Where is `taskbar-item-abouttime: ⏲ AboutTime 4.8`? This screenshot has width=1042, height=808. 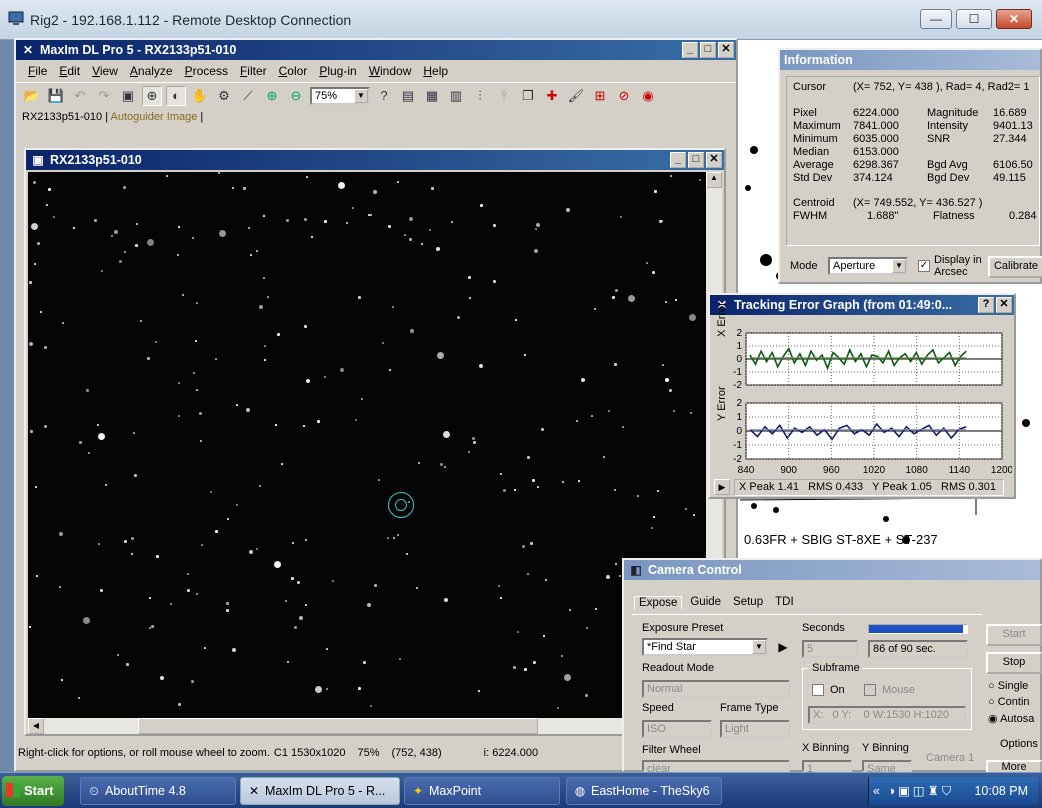 taskbar-item-abouttime: ⏲ AboutTime 4.8 is located at coordinates (158, 791).